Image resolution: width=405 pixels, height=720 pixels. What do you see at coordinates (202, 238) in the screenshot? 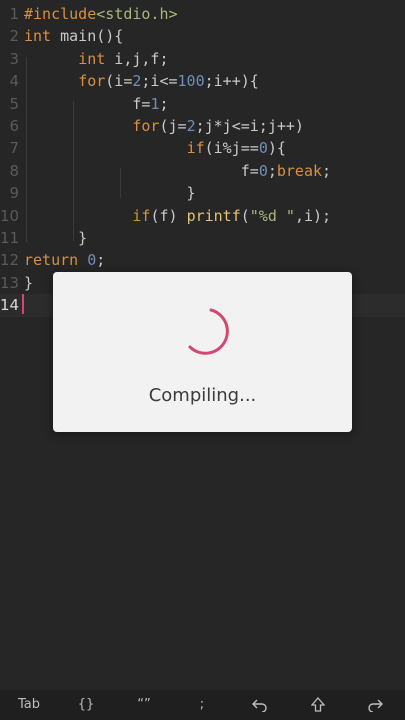
I see `code-line: 11 }` at bounding box center [202, 238].